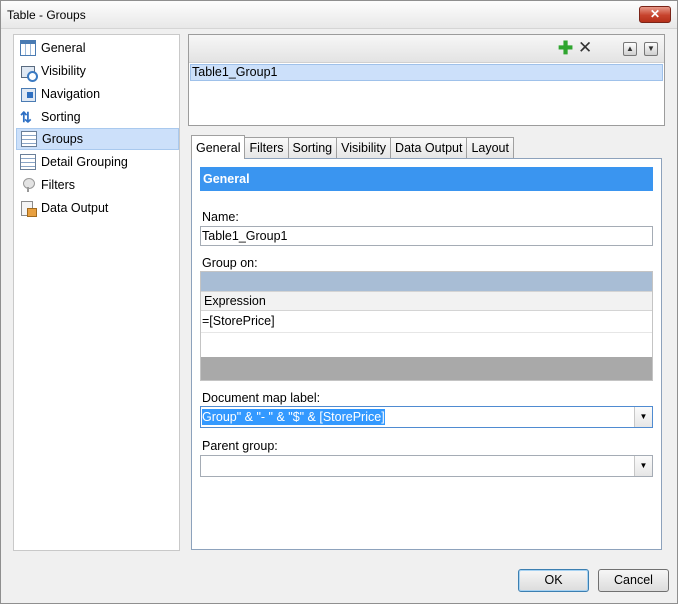 This screenshot has height=604, width=678. Describe the element at coordinates (312, 148) in the screenshot. I see `tab-sorting: Sorting` at that location.